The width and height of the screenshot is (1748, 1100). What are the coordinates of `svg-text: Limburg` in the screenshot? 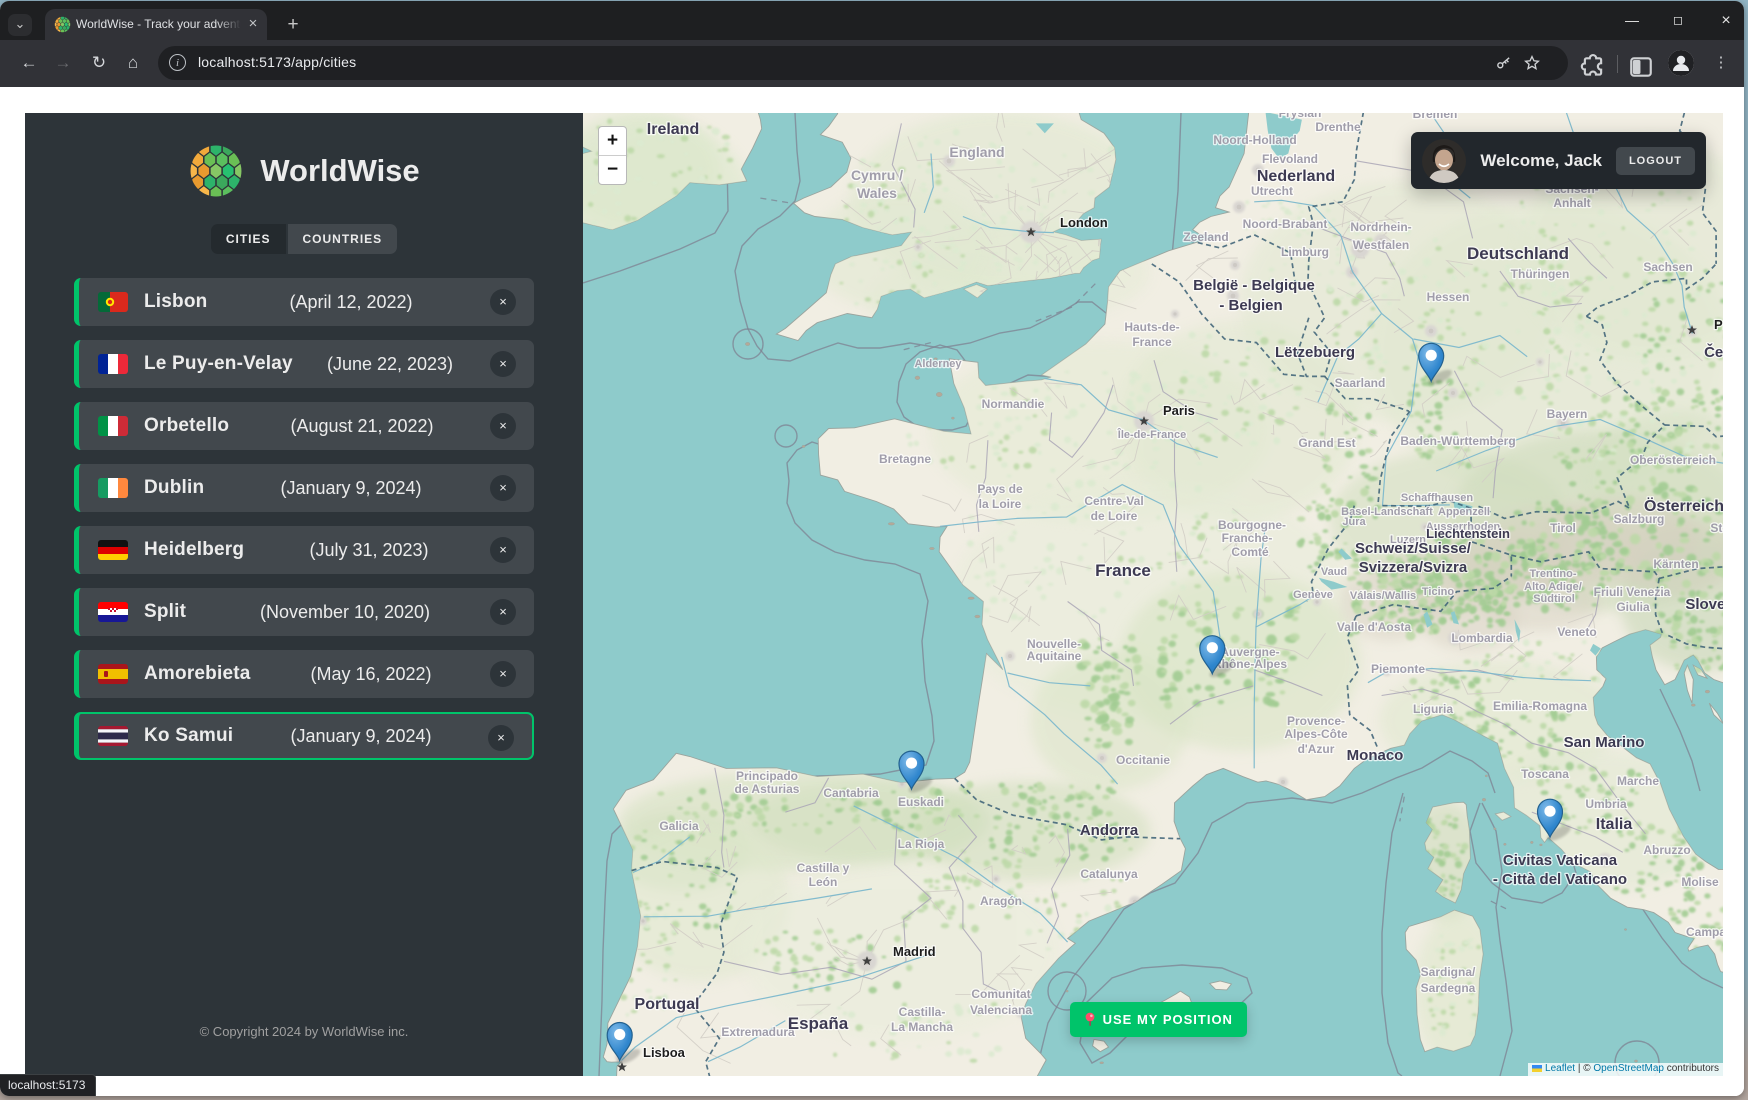 It's located at (1305, 252).